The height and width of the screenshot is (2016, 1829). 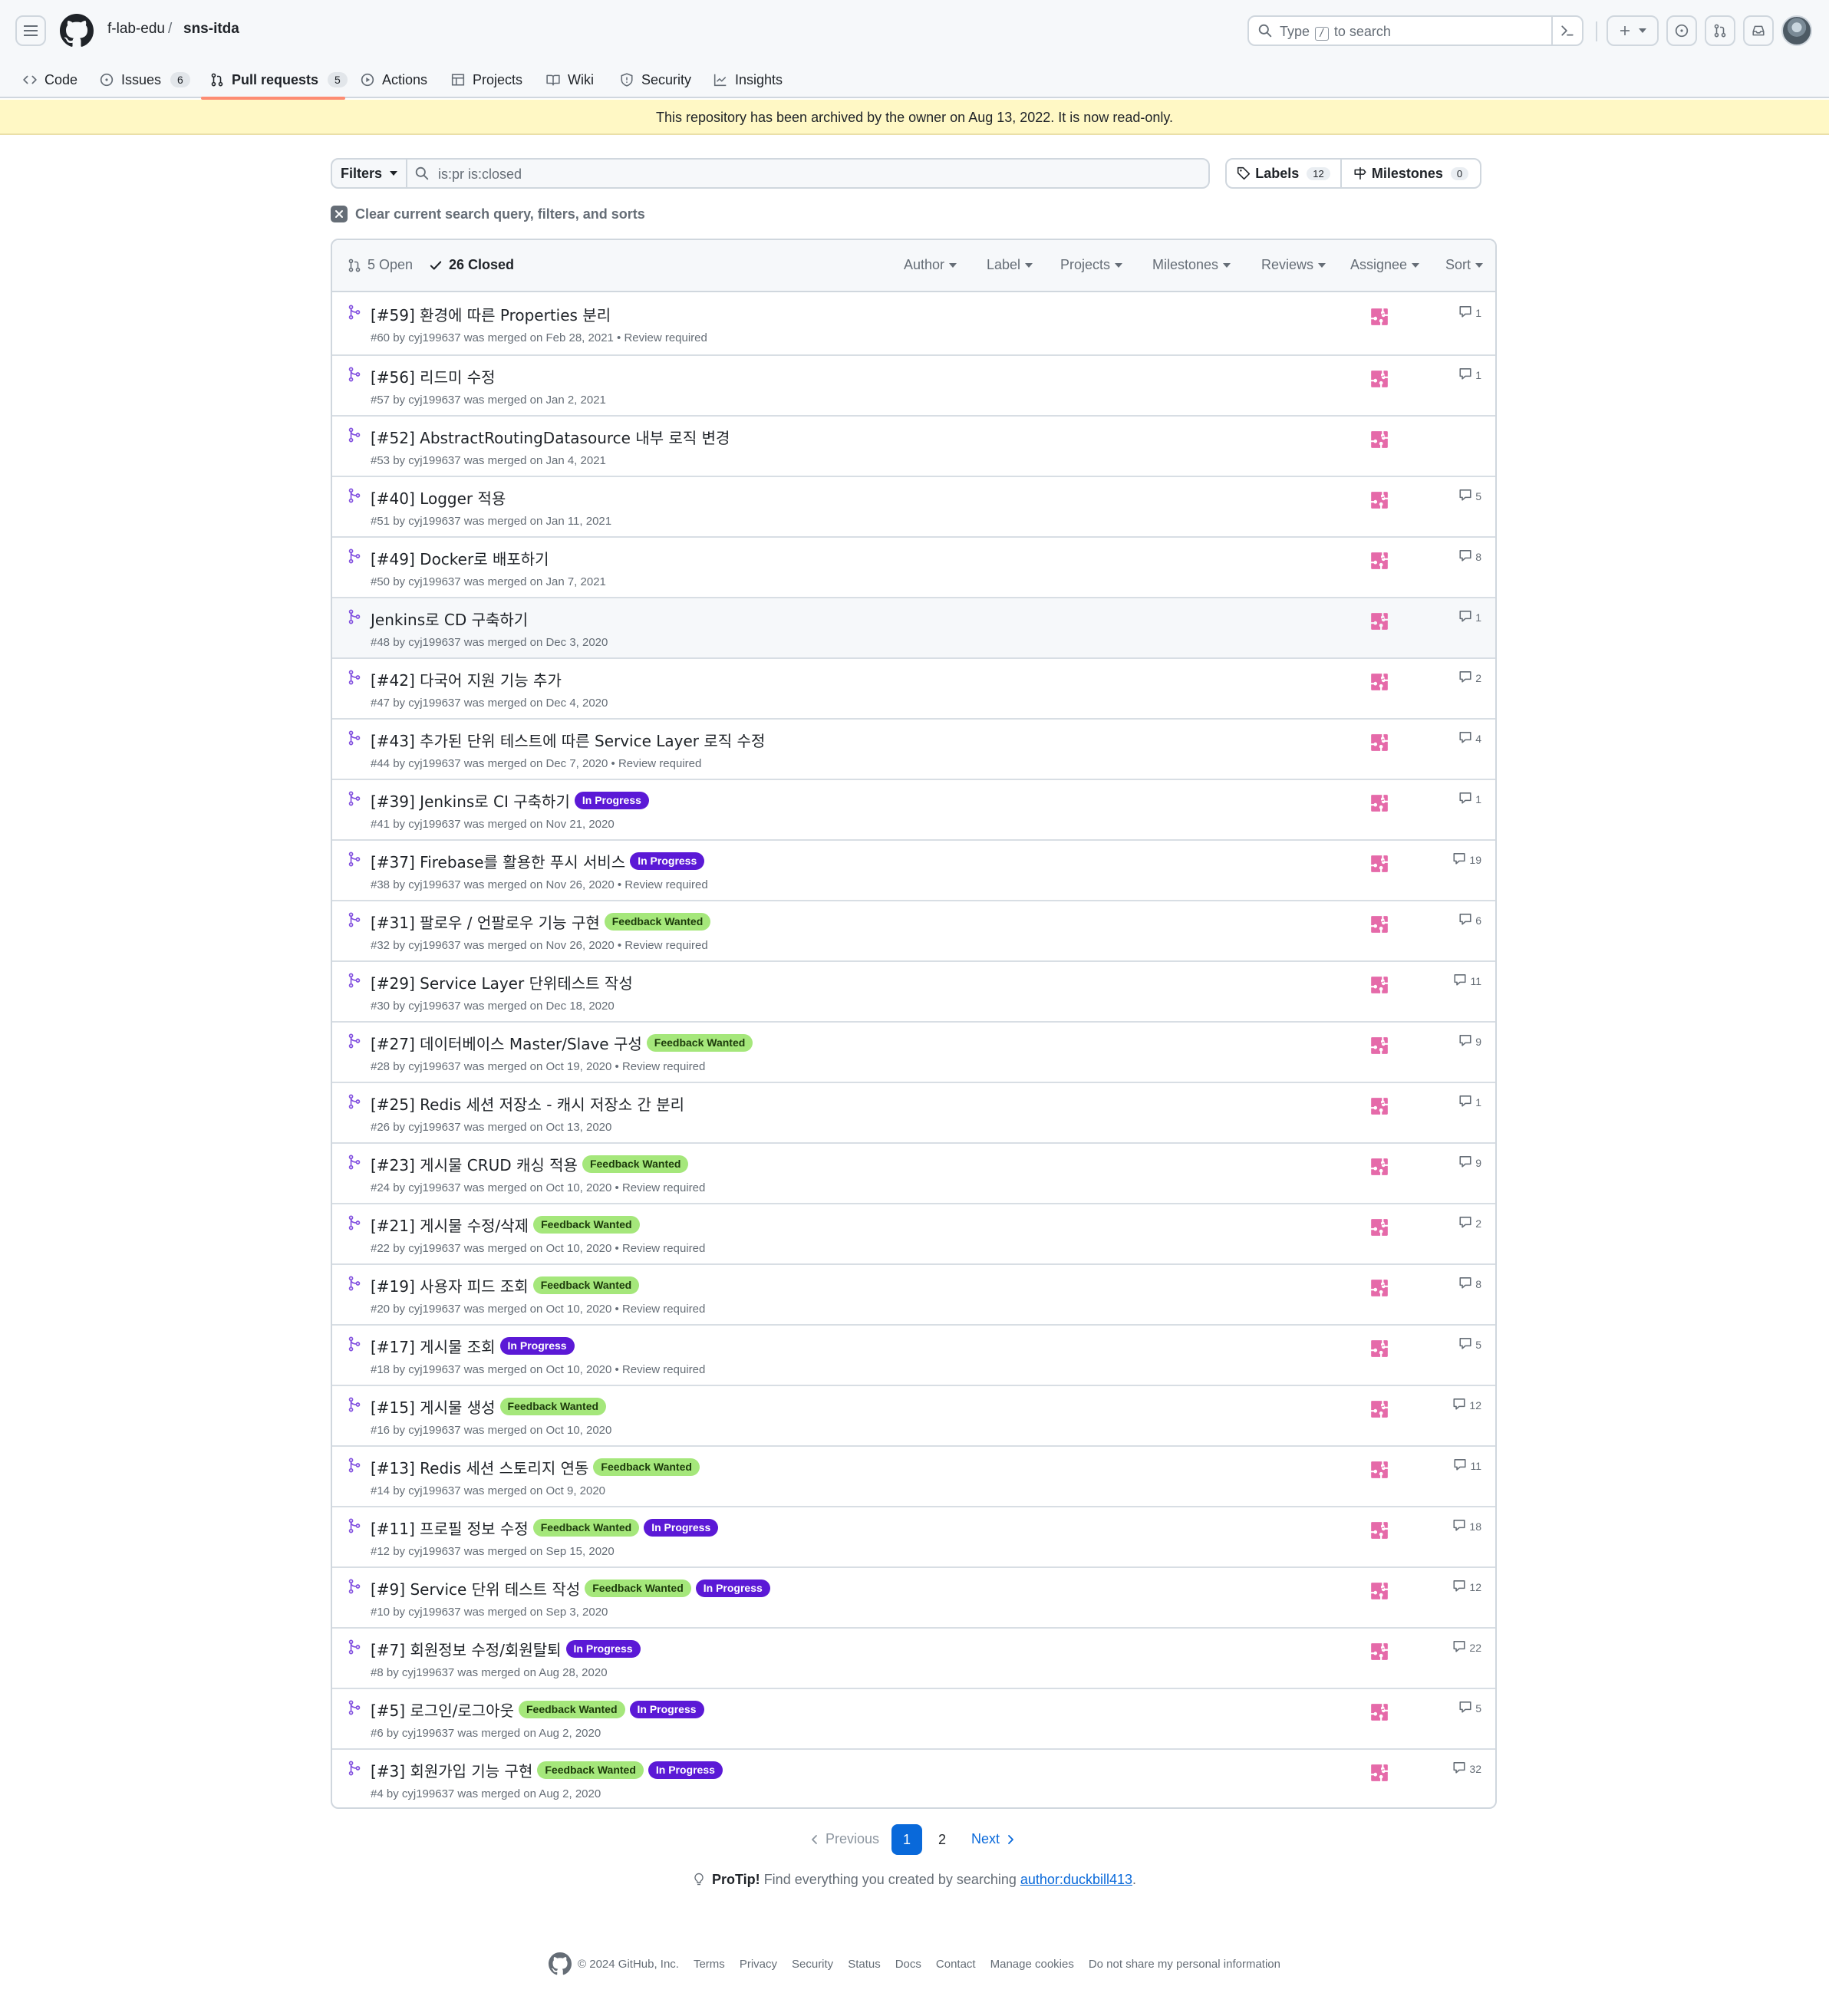 I want to click on comments-link: 11, so click(x=1467, y=981).